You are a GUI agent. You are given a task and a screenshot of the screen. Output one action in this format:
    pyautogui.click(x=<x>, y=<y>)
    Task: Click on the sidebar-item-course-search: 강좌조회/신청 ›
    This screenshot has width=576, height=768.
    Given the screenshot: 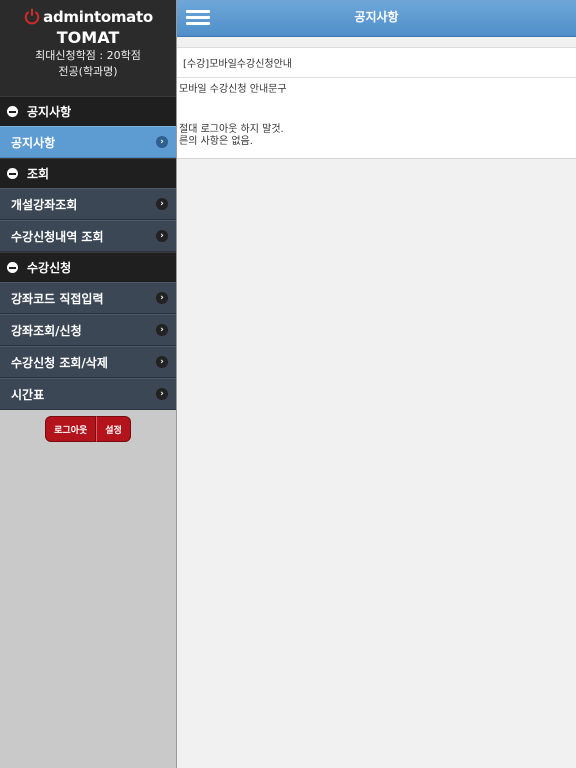 What is the action you would take?
    pyautogui.click(x=88, y=330)
    